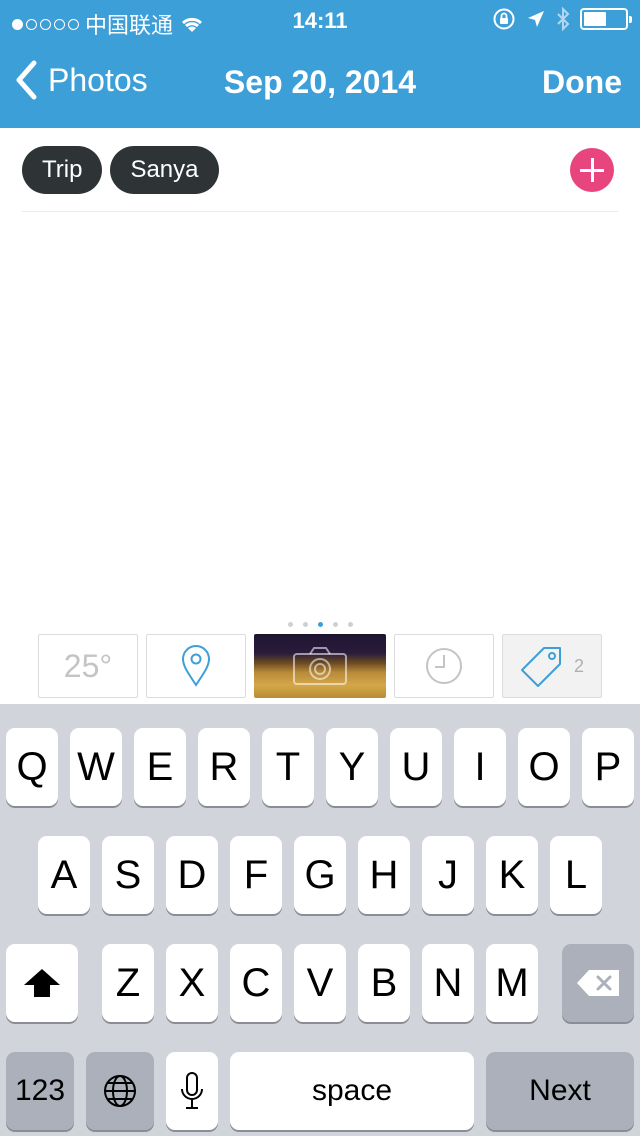 The image size is (640, 1136). I want to click on key-t: T, so click(288, 767).